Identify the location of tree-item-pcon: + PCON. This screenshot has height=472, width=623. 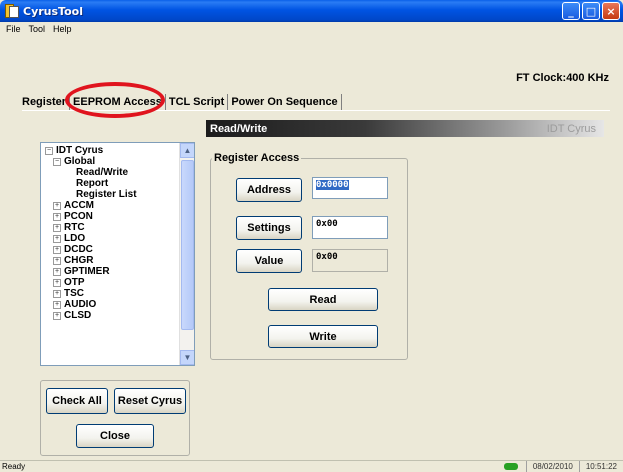
(111, 216).